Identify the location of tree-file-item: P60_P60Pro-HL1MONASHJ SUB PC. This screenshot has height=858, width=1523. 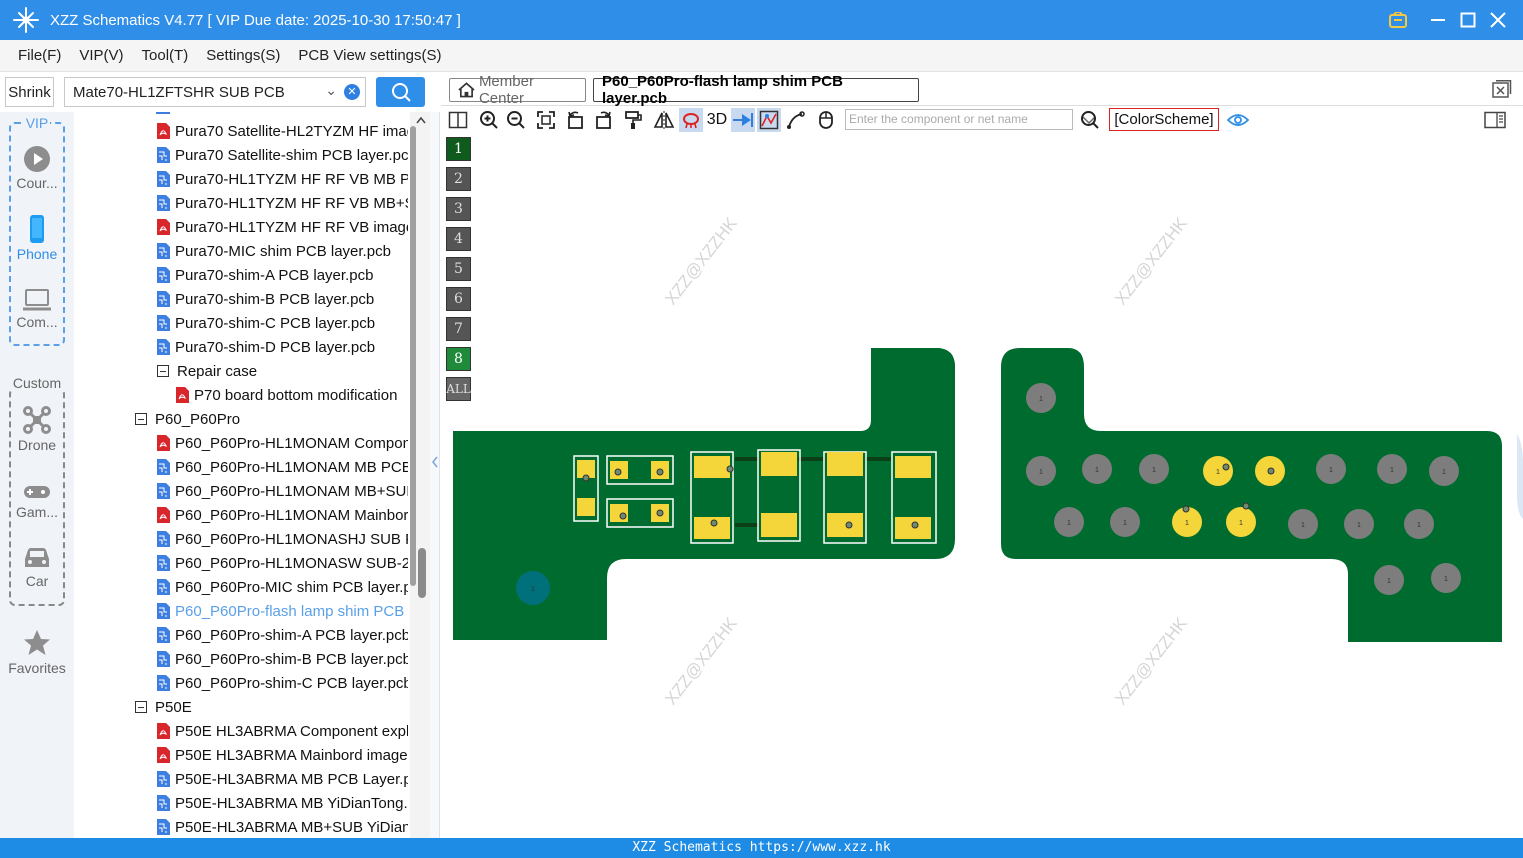
(282, 539).